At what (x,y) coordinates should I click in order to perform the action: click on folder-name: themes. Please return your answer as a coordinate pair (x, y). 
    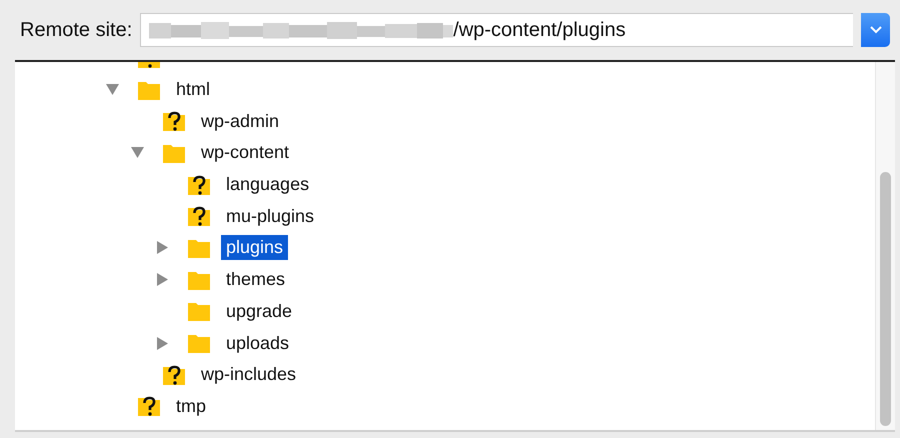
    Looking at the image, I should click on (255, 279).